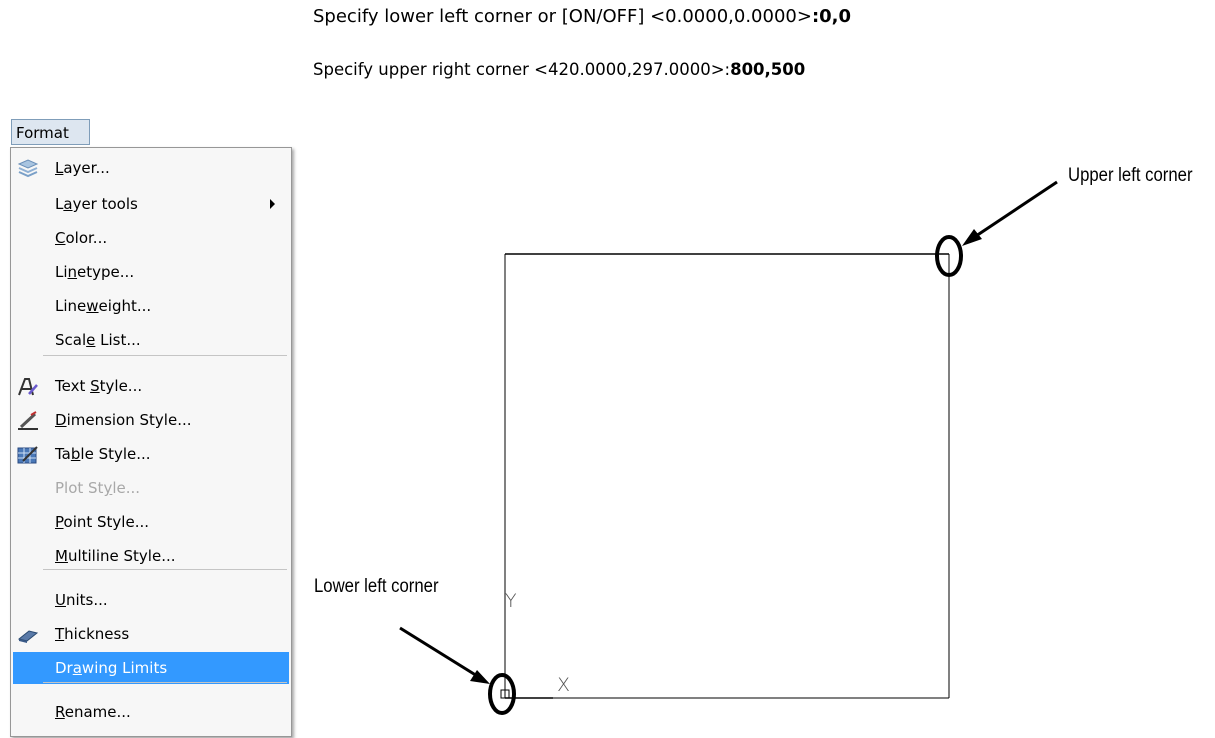 Image resolution: width=1215 pixels, height=738 pixels. Describe the element at coordinates (441, 653) in the screenshot. I see `lower-arrow-shaft` at that location.